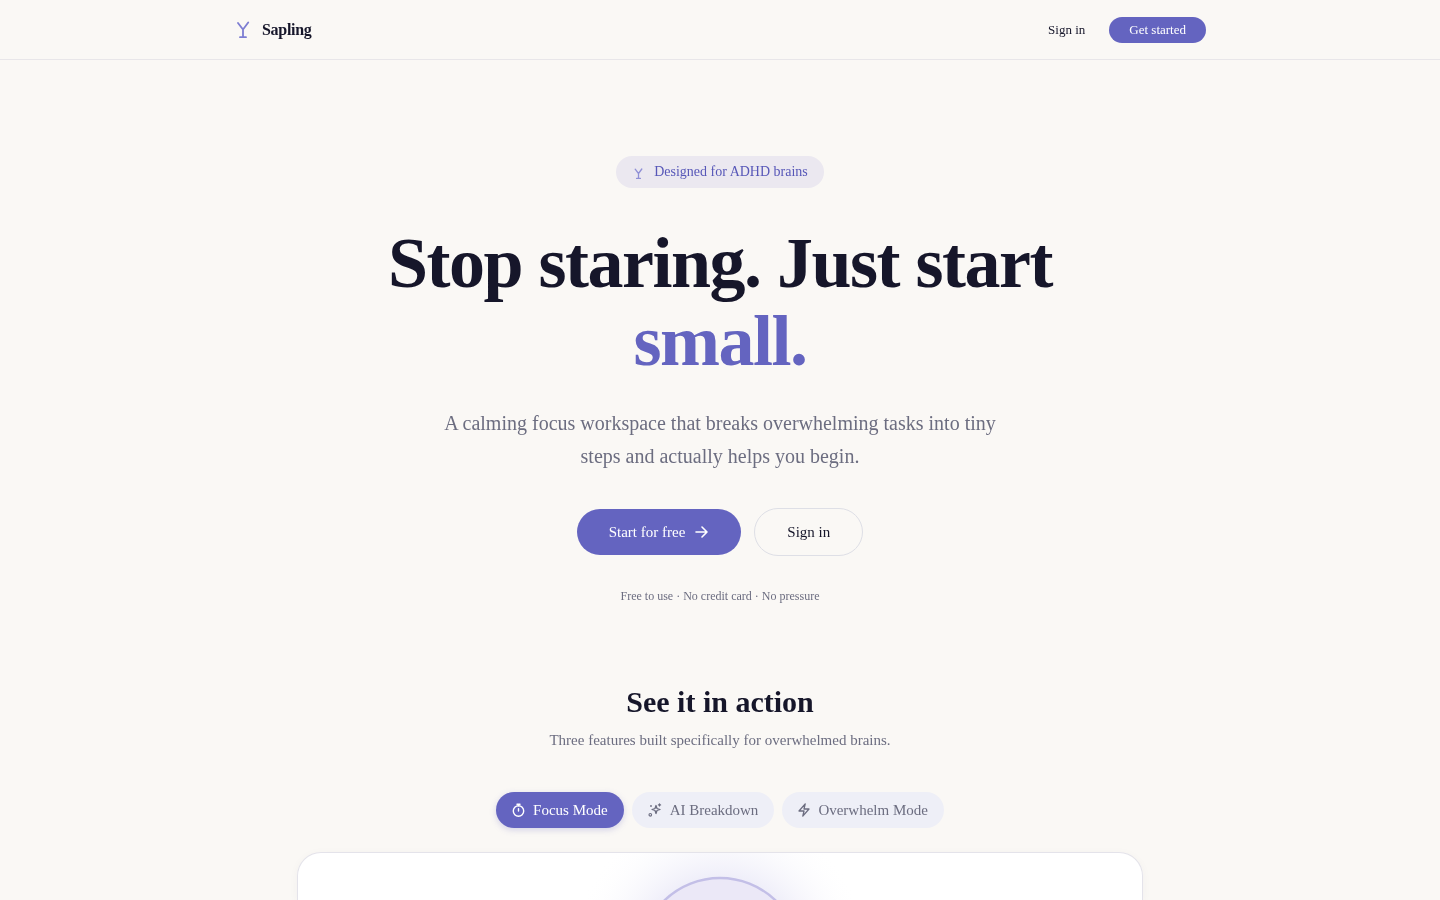 This screenshot has width=1440, height=900. I want to click on feature-tab: AI Breakdown, so click(703, 810).